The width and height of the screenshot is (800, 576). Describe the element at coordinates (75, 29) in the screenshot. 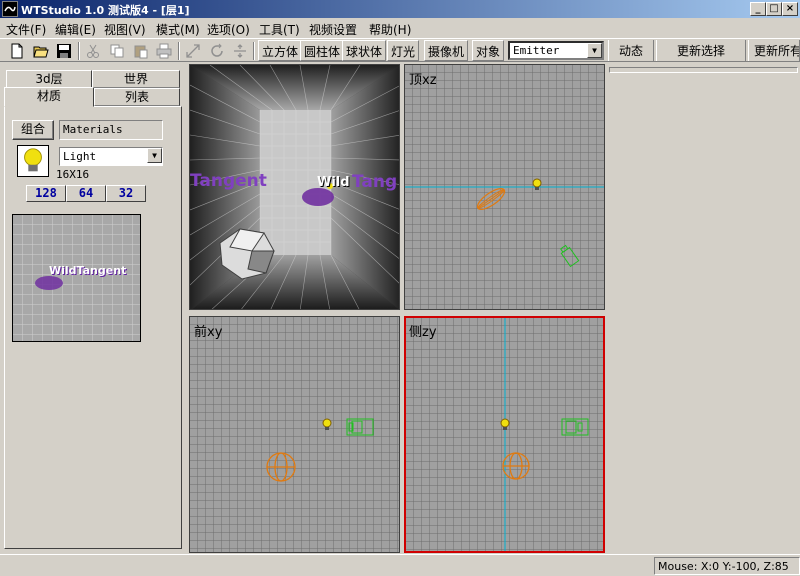

I see `menu-edit: 编辑(E)` at that location.